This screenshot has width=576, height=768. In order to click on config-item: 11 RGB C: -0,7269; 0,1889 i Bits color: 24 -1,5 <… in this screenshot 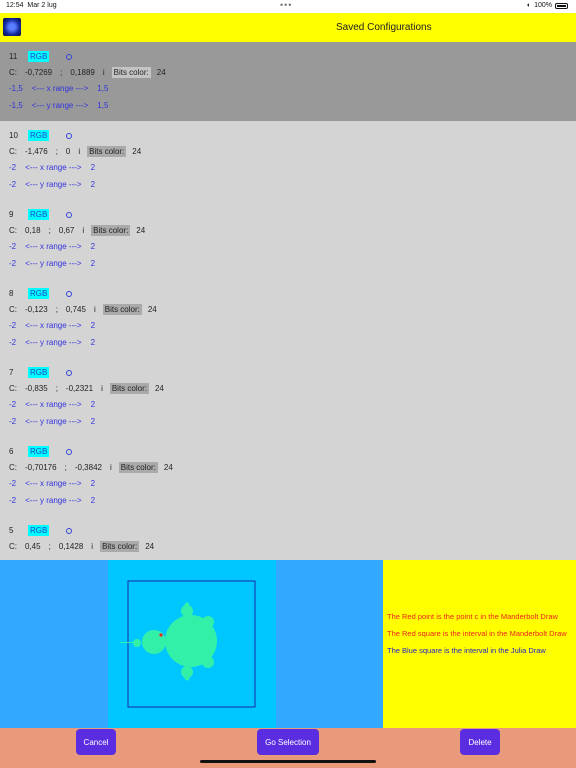, I will do `click(288, 81)`.